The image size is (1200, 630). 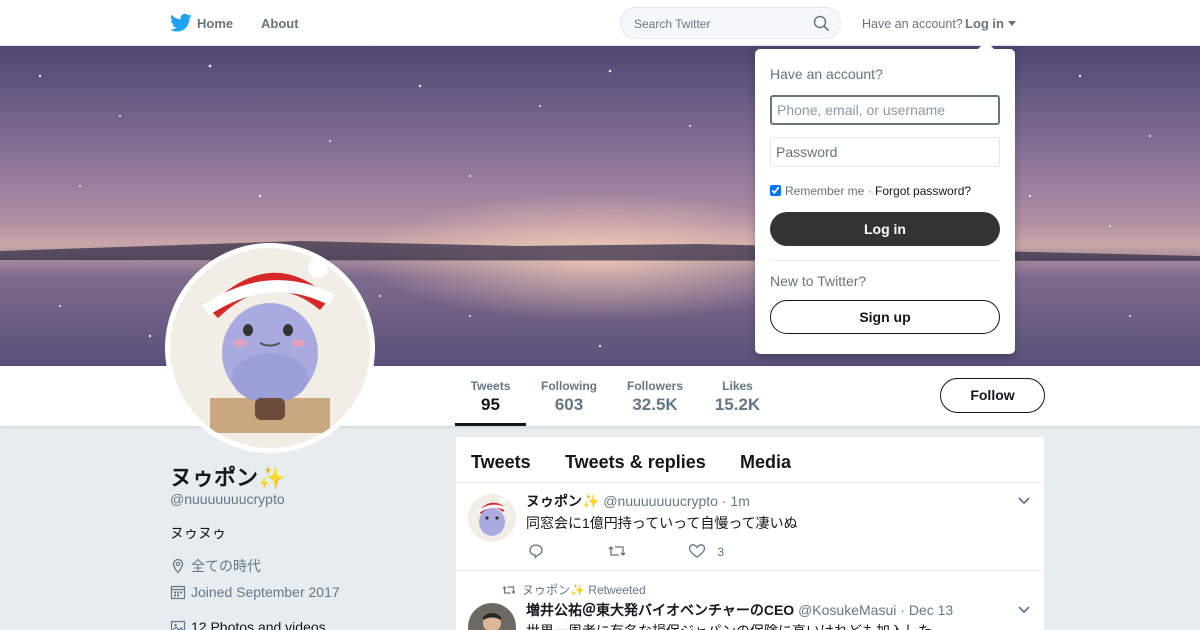 I want to click on remember-label: Remember me, so click(x=824, y=191).